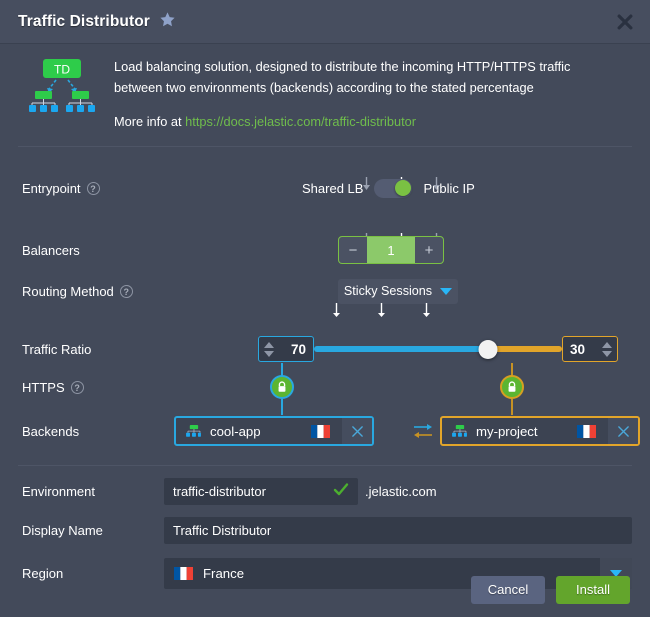 The width and height of the screenshot is (650, 617). I want to click on connector-line-right-lower, so click(512, 407).